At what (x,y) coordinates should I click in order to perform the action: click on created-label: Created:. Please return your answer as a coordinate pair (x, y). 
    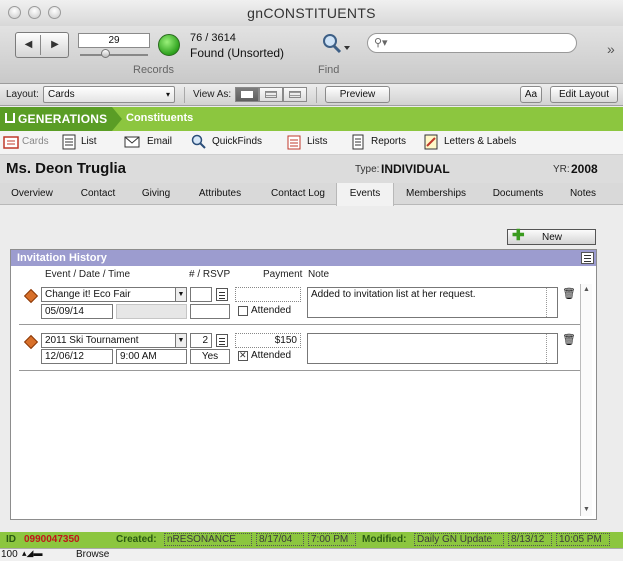
    Looking at the image, I should click on (136, 539).